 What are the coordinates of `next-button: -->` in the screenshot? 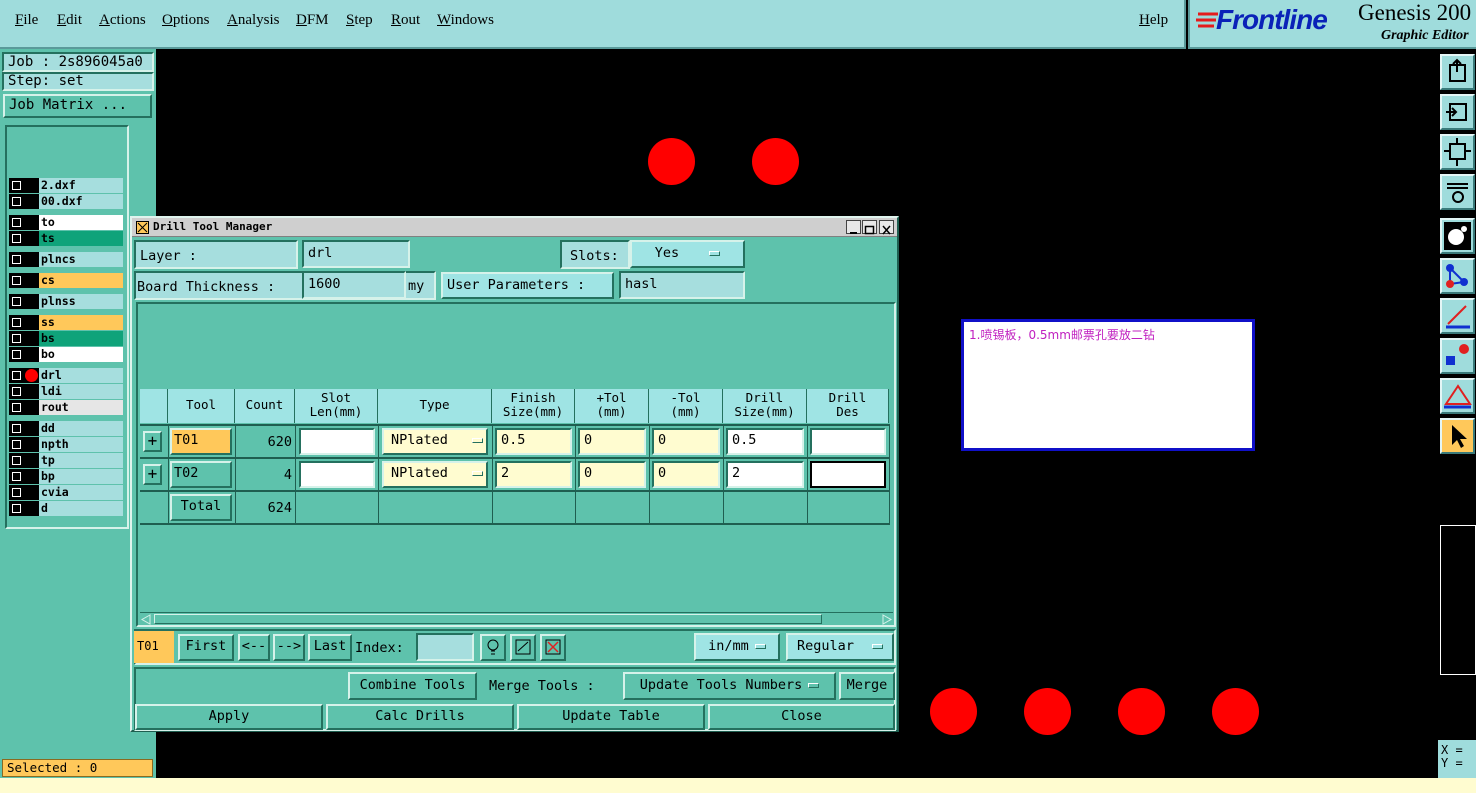 It's located at (289, 647).